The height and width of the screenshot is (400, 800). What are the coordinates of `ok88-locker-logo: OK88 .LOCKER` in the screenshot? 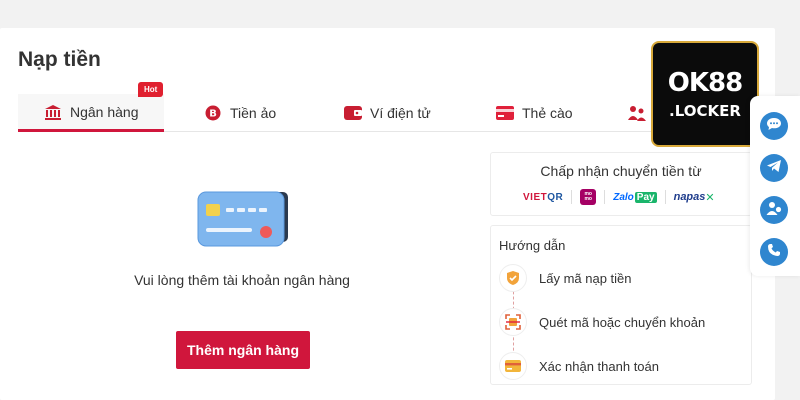 It's located at (705, 94).